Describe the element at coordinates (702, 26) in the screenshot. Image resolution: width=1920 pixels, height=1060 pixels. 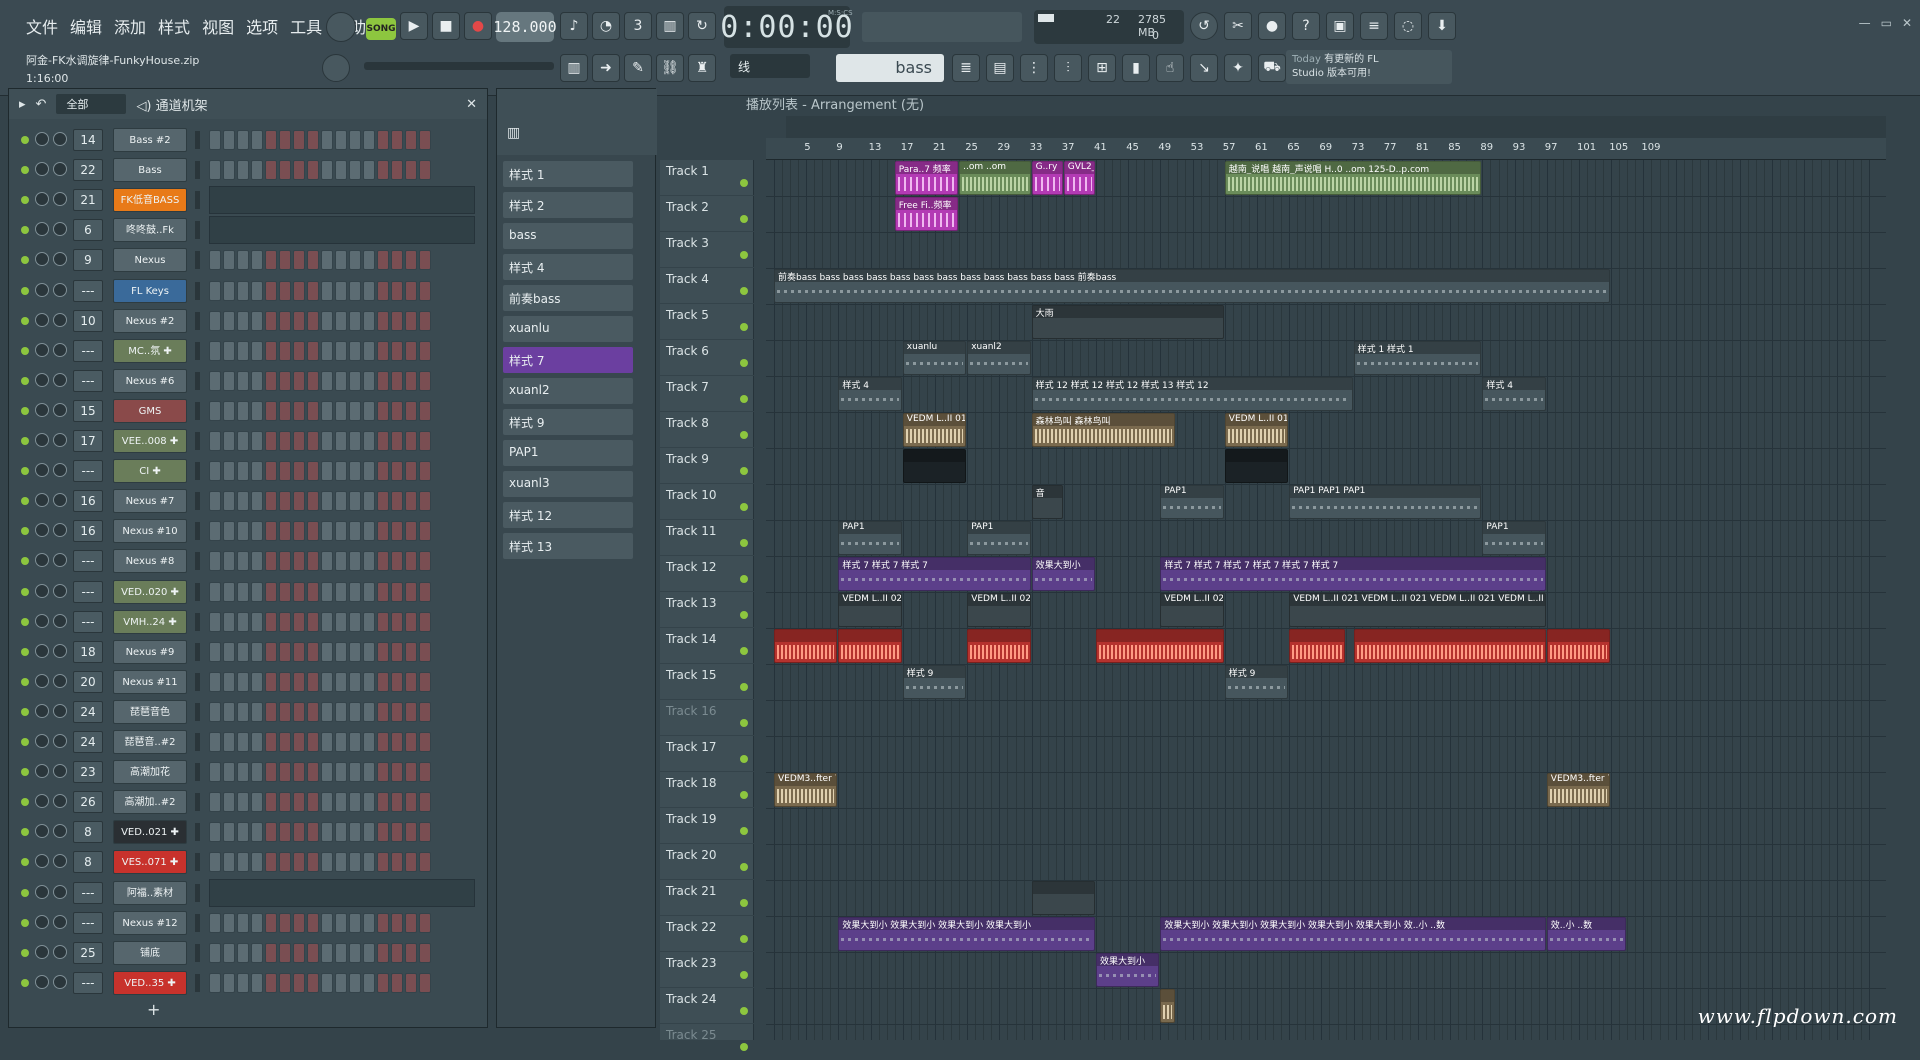
I see `loop-record-button: ↻` at that location.